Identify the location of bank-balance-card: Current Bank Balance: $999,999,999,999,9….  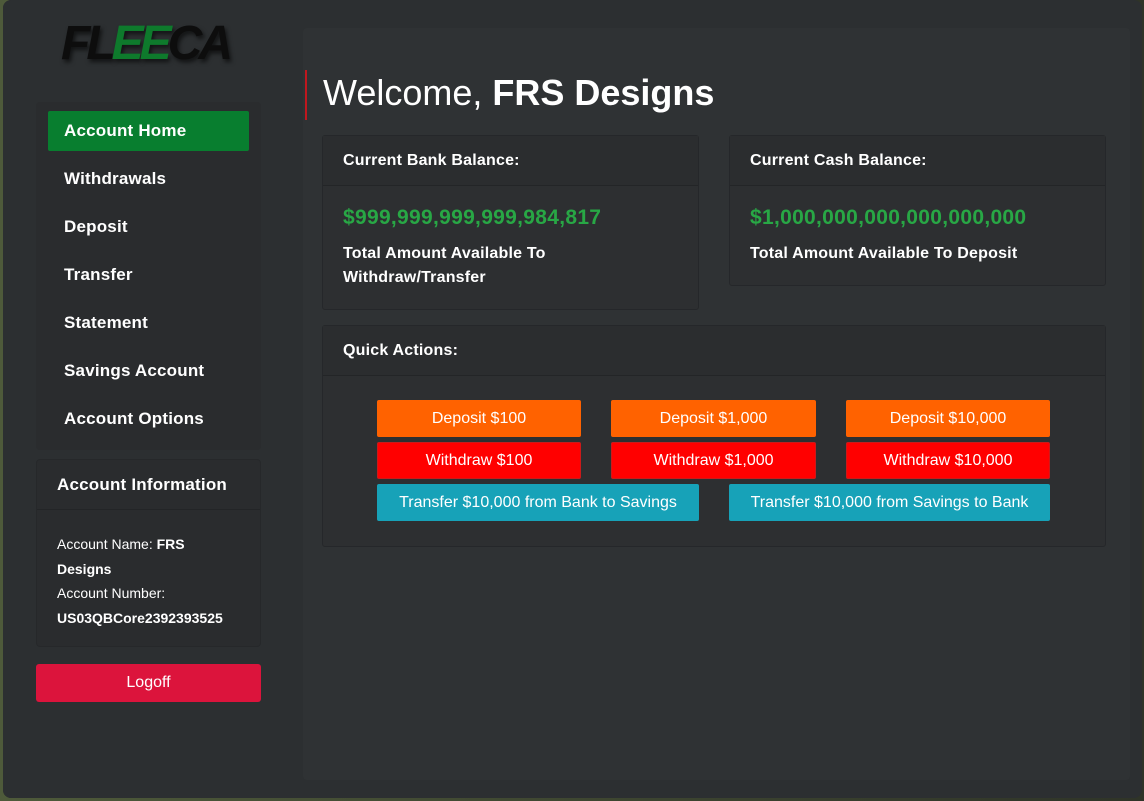
(510, 222).